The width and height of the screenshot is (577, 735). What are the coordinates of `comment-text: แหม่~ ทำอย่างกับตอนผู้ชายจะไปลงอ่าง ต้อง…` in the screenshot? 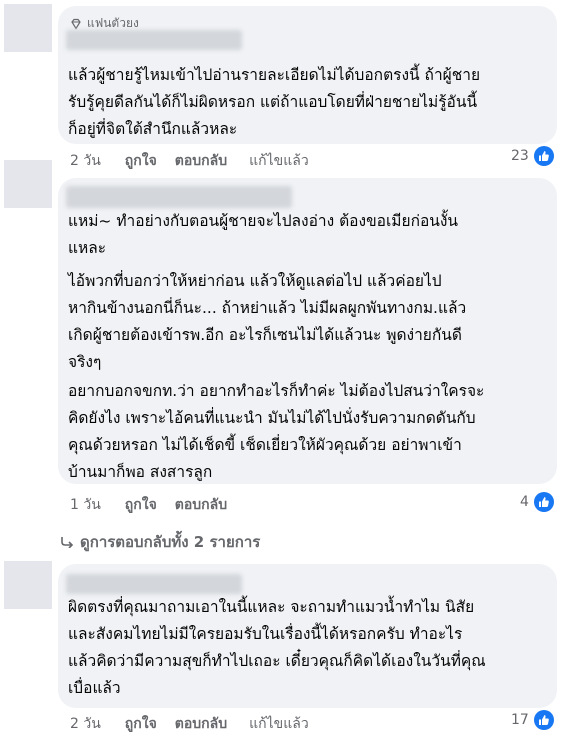 It's located at (263, 234).